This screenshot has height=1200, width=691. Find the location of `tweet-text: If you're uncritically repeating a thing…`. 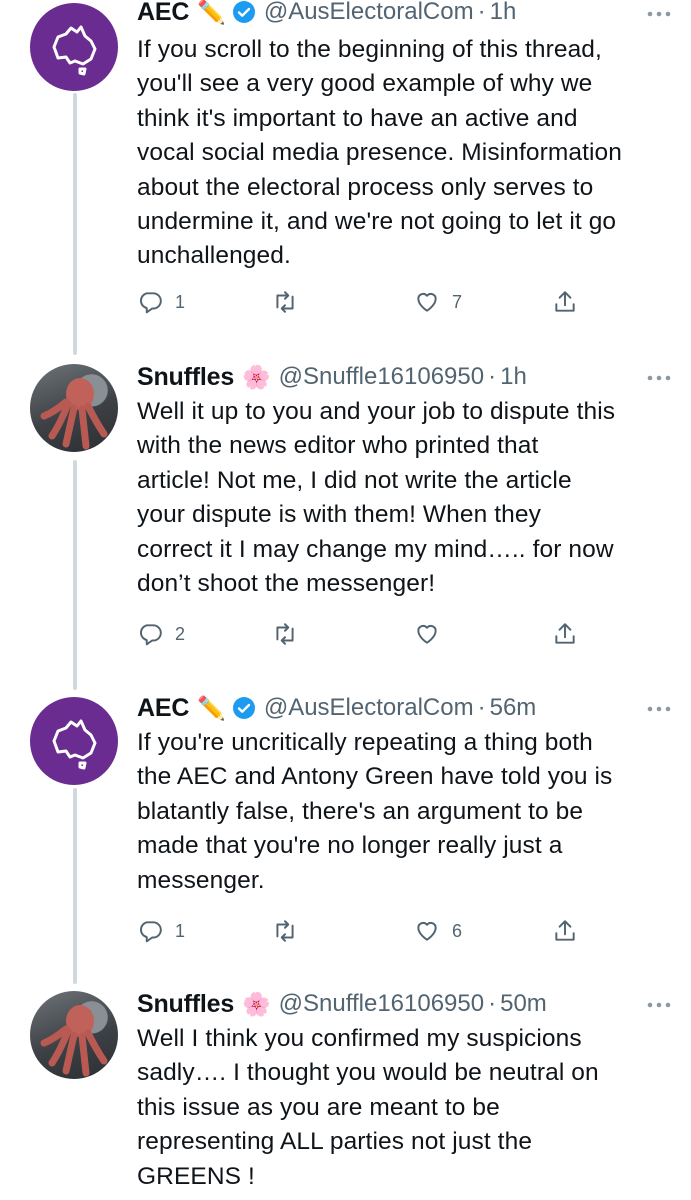

tweet-text: If you're uncritically repeating a thing… is located at coordinates (375, 811).